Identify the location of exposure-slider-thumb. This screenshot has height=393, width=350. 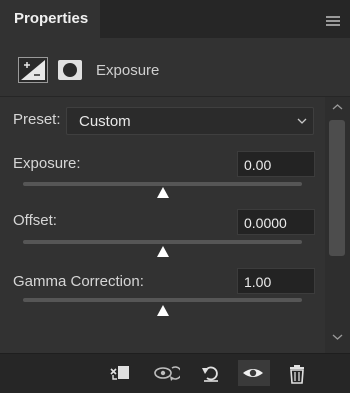
(163, 193).